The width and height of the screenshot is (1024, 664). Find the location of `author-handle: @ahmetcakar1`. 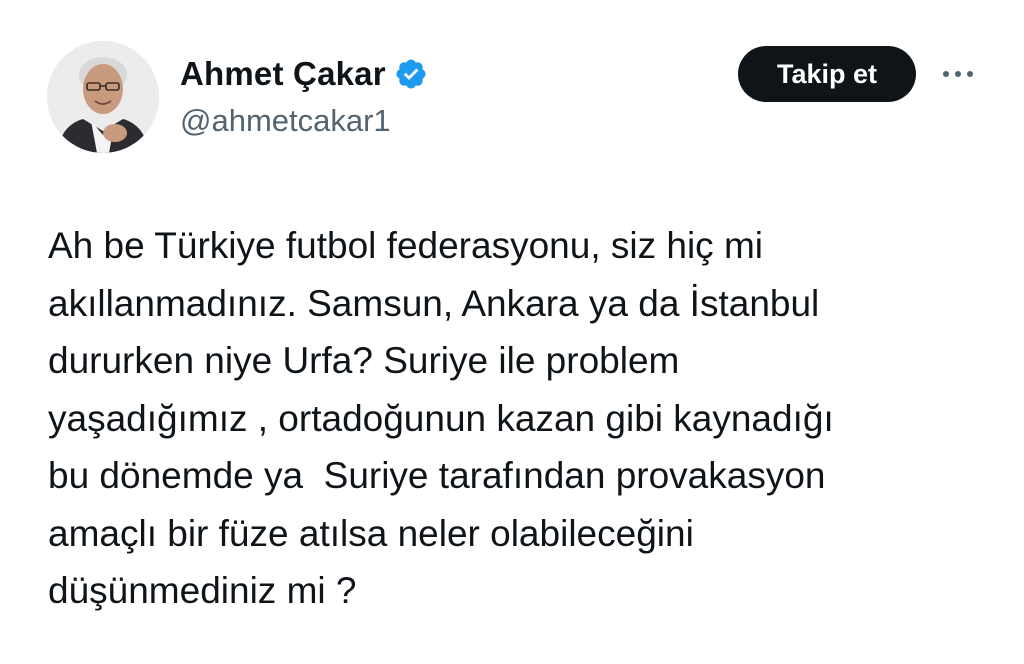

author-handle: @ahmetcakar1 is located at coordinates (285, 121).